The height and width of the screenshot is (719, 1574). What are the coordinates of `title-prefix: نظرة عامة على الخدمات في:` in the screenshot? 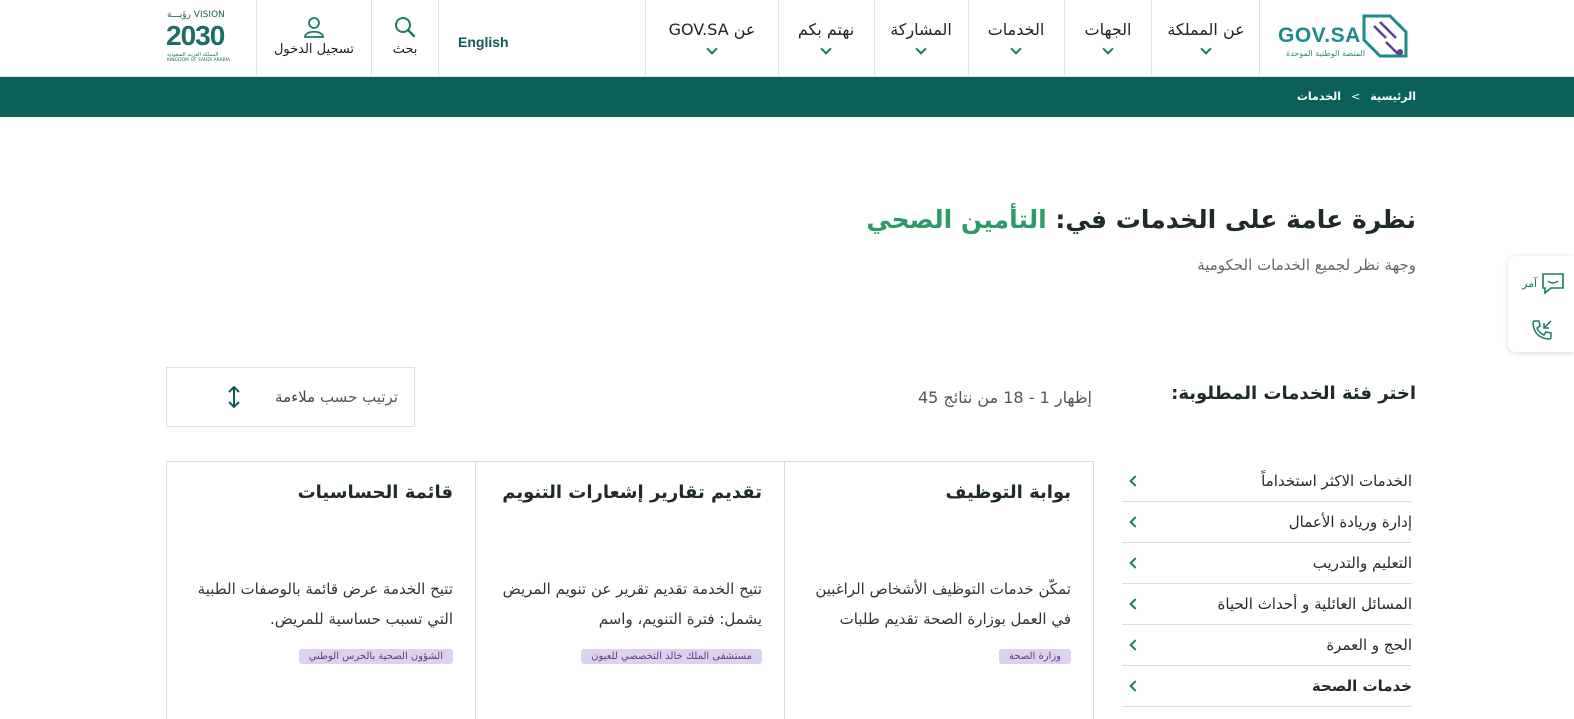 It's located at (1235, 219).